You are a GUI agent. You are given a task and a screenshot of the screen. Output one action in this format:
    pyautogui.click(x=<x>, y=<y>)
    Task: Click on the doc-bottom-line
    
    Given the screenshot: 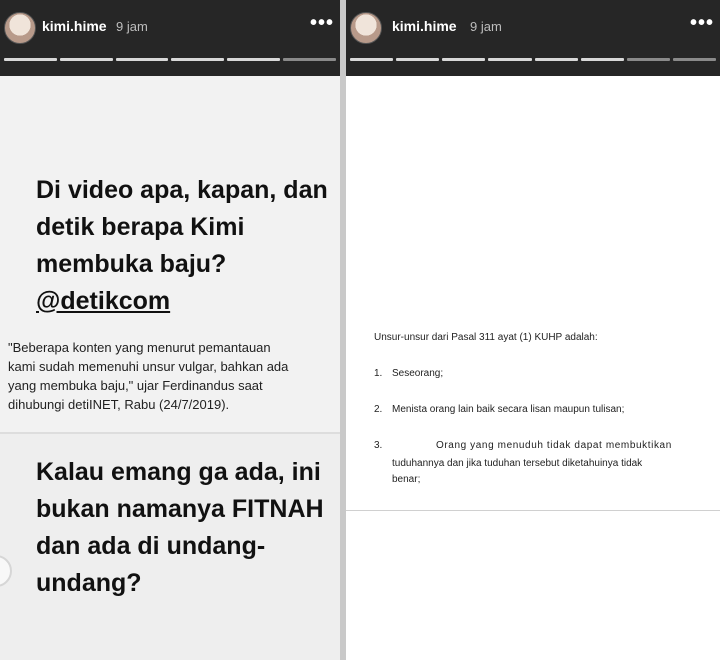 What is the action you would take?
    pyautogui.click(x=533, y=510)
    